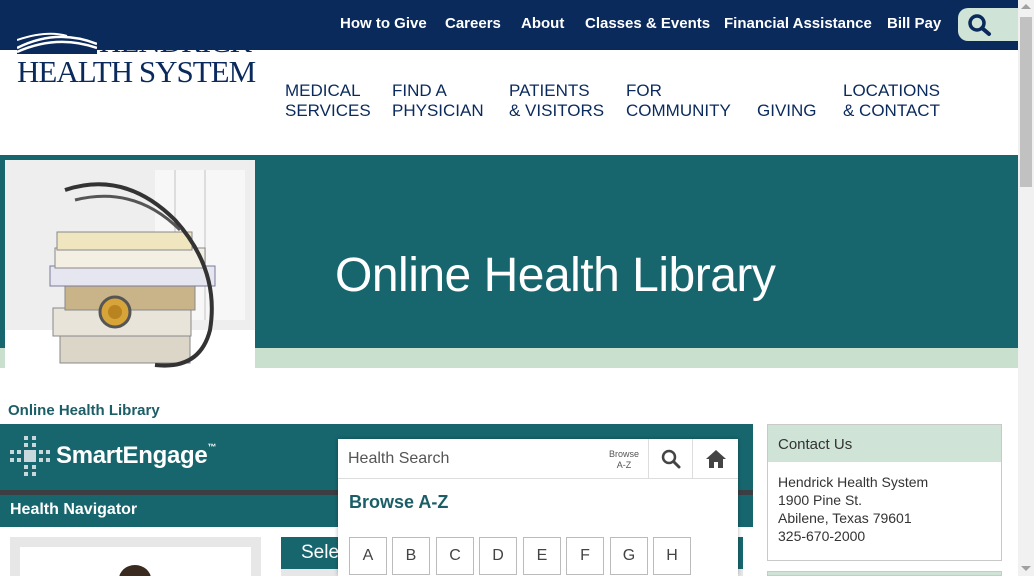 The height and width of the screenshot is (576, 1034). I want to click on smartengage-logo-text: SmartEngage, so click(132, 455).